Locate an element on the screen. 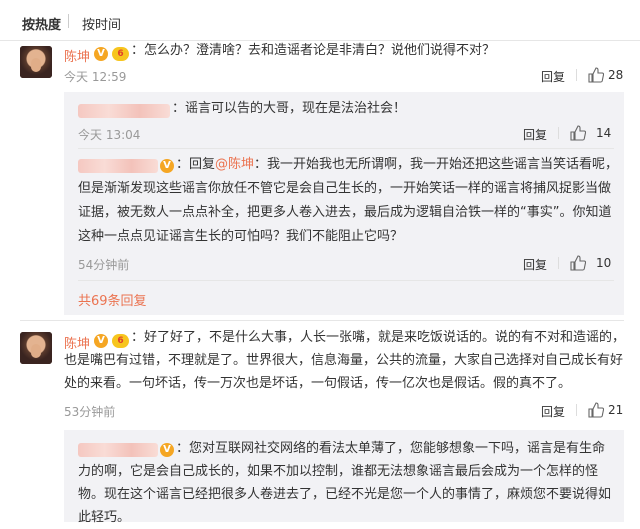  comment-text: ：怎么办？澄清啥？去和造谣者论是非清白？说他们说得不对？ is located at coordinates (313, 50).